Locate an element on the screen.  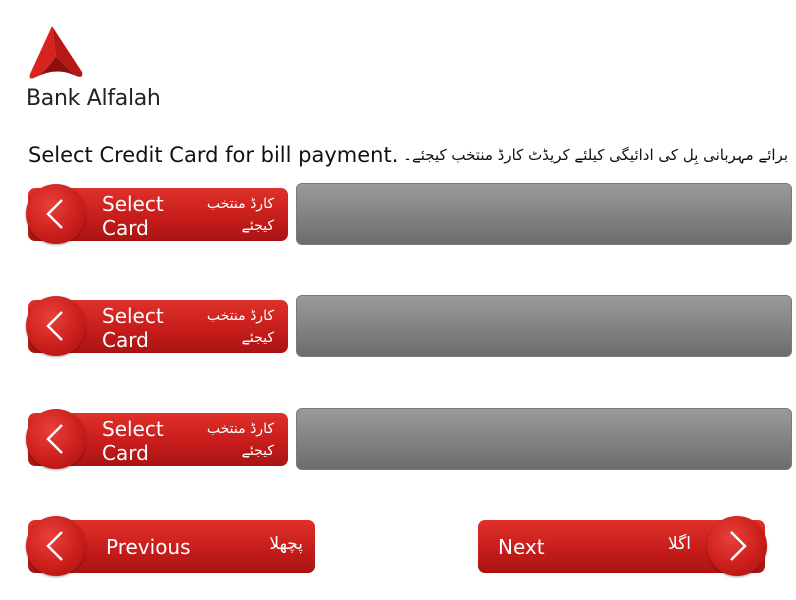
next-button: Next اگلا is located at coordinates (622, 546).